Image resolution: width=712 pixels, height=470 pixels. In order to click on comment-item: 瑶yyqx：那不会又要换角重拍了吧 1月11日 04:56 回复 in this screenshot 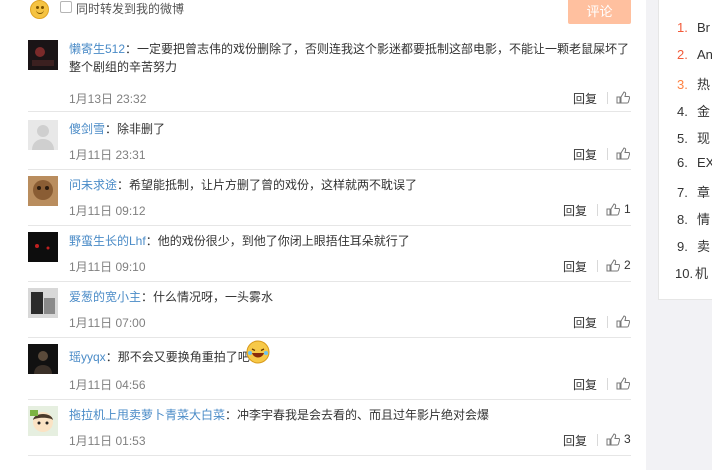, I will do `click(329, 370)`.